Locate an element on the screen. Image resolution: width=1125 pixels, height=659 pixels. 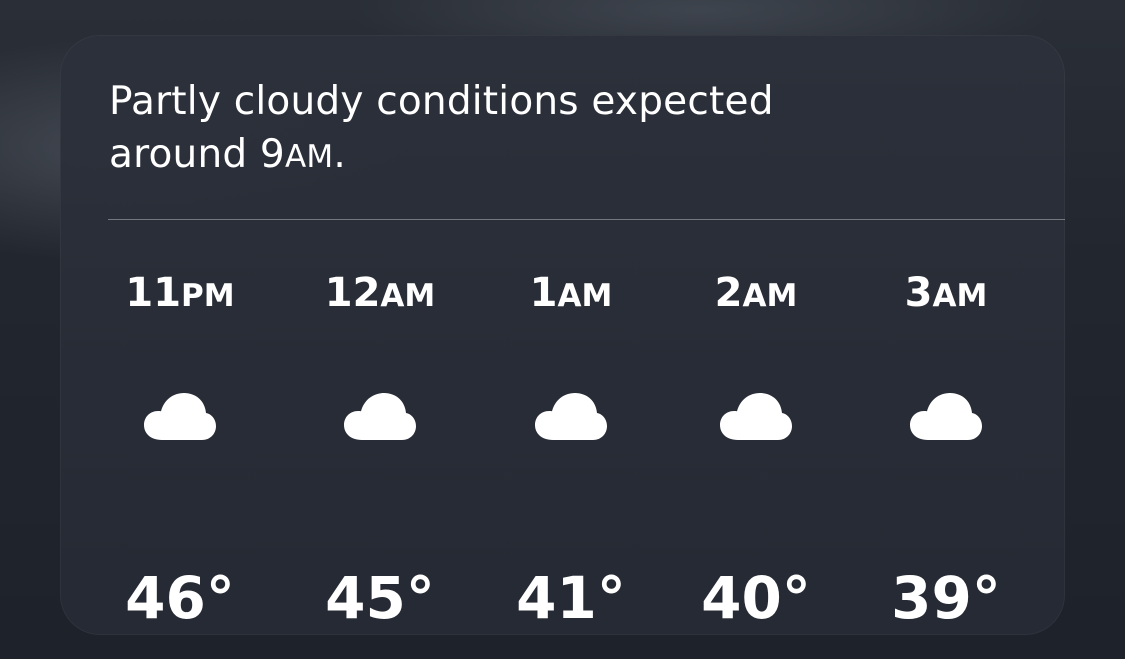
hour-item-2am: 2AM 40° is located at coordinates (756, 427).